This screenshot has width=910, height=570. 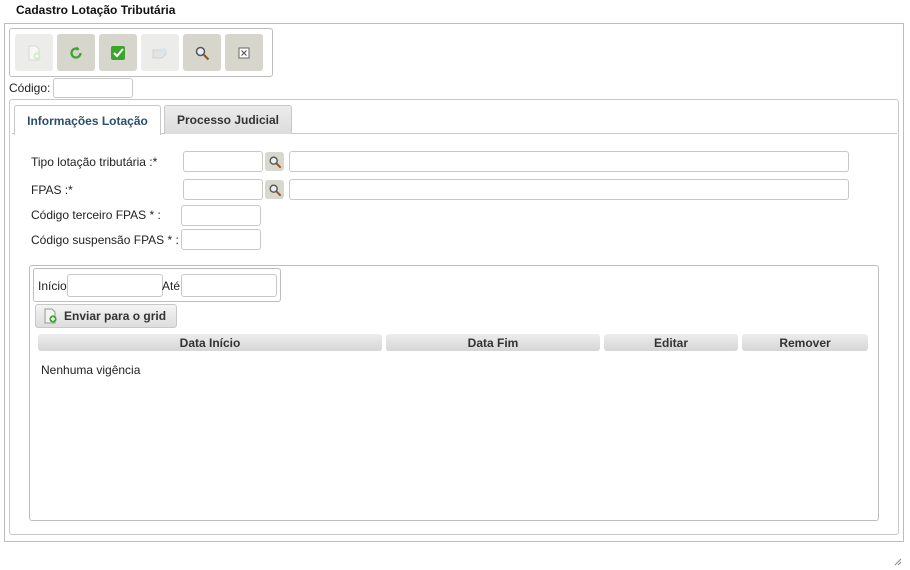 What do you see at coordinates (210, 342) in the screenshot?
I see `column-header-data-inicio: Data Início` at bounding box center [210, 342].